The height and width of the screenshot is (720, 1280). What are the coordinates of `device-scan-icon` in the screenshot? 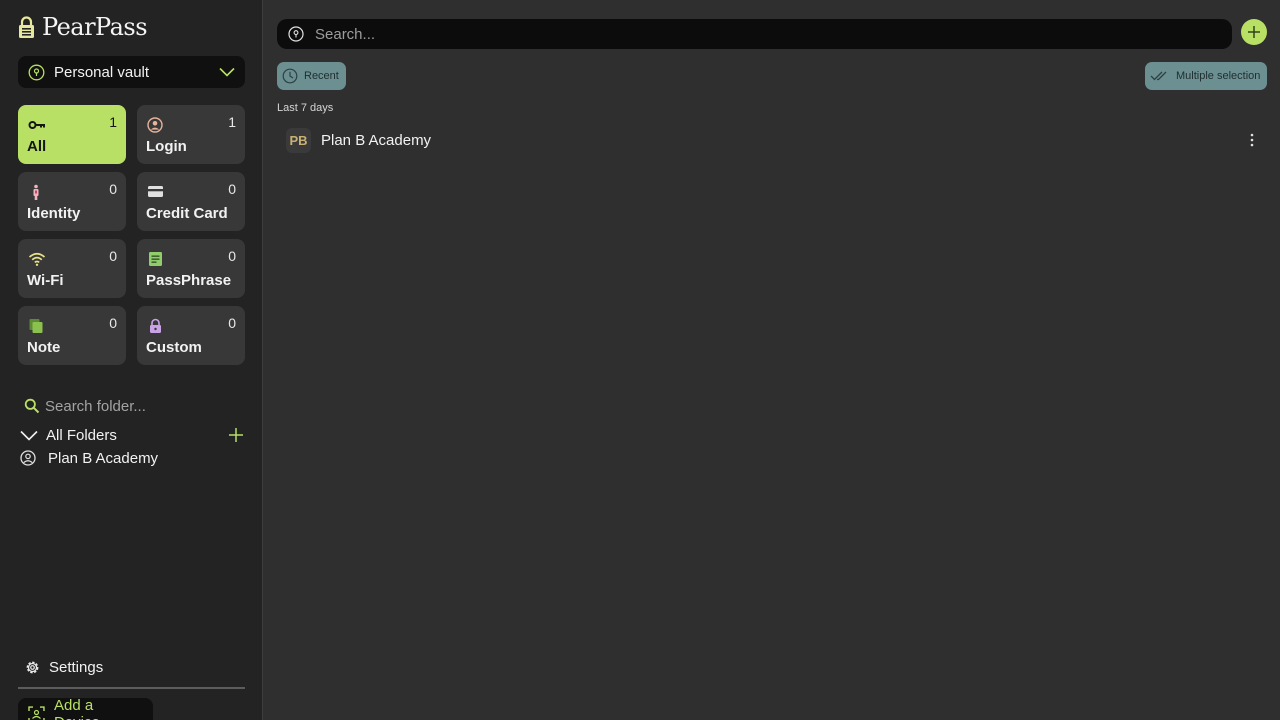 It's located at (36, 712).